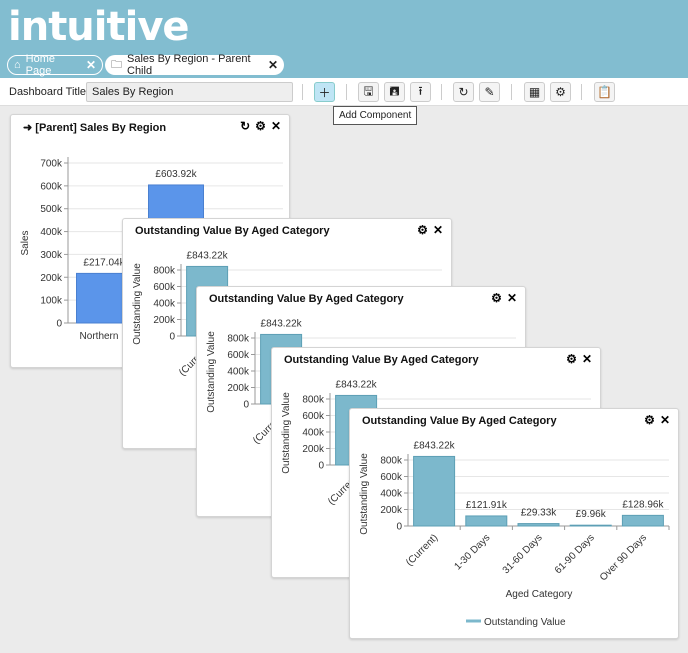  I want to click on logo: intuitive, so click(99, 27).